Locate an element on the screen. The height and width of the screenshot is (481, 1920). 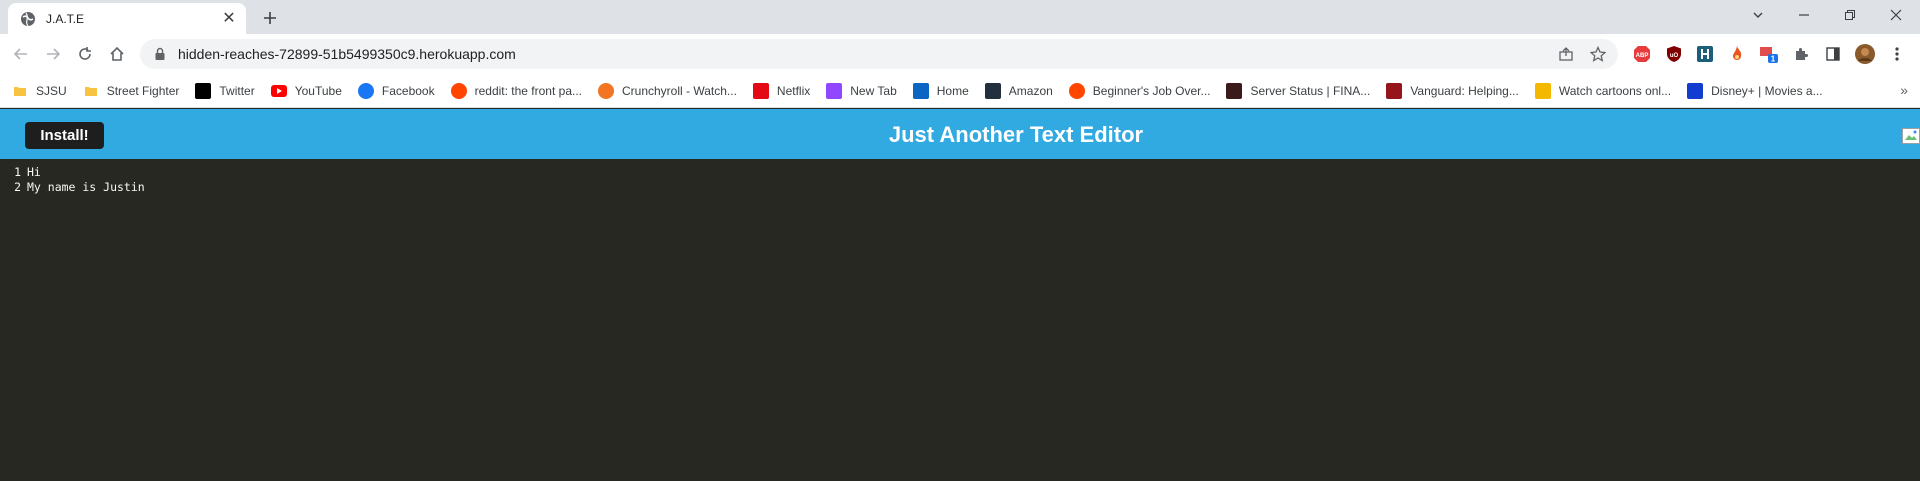
twitch-icon is located at coordinates (834, 90).